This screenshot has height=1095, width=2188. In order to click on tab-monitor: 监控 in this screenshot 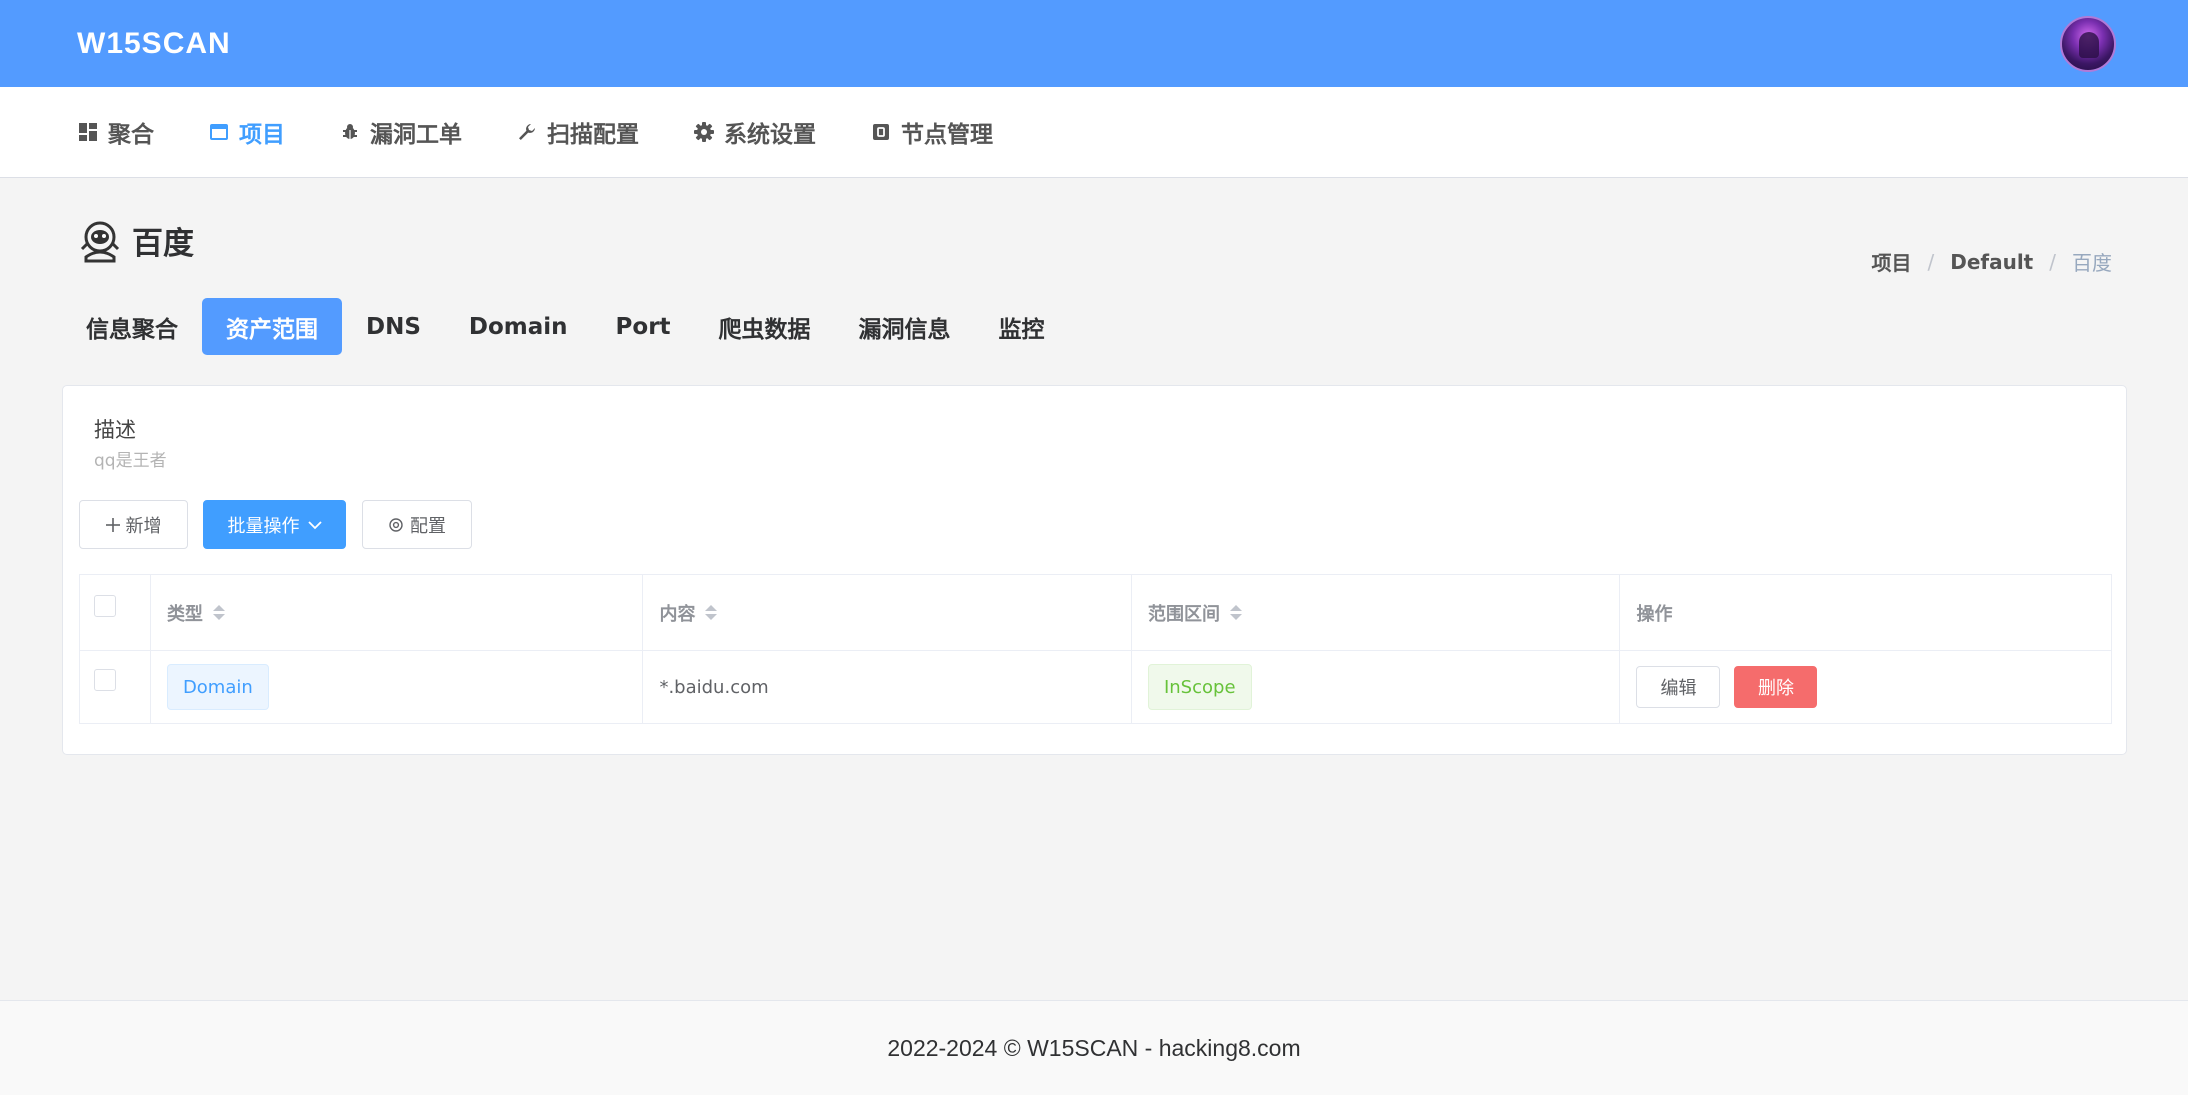, I will do `click(1022, 326)`.